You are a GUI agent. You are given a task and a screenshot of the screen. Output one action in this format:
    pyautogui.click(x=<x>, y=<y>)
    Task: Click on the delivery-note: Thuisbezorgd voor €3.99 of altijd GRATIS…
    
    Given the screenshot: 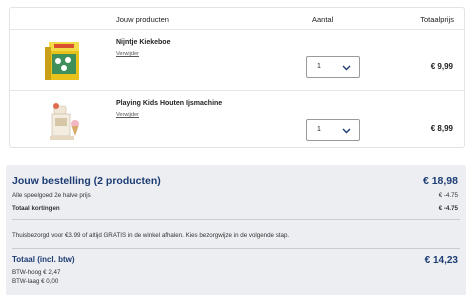 What is the action you would take?
    pyautogui.click(x=151, y=235)
    